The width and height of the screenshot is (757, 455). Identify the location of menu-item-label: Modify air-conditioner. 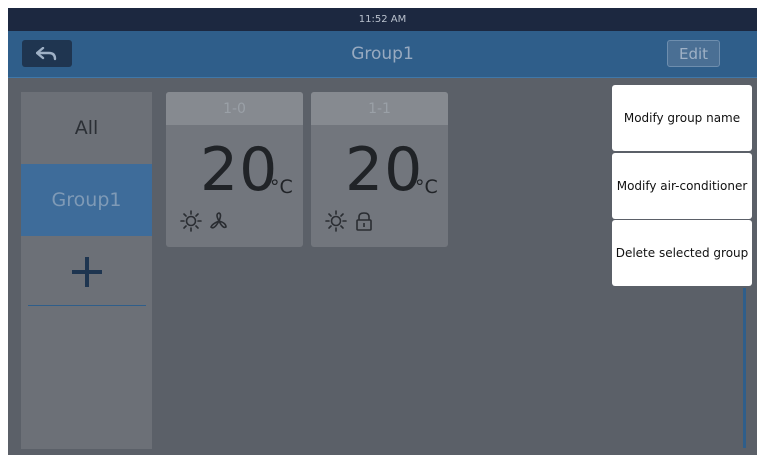
(682, 186).